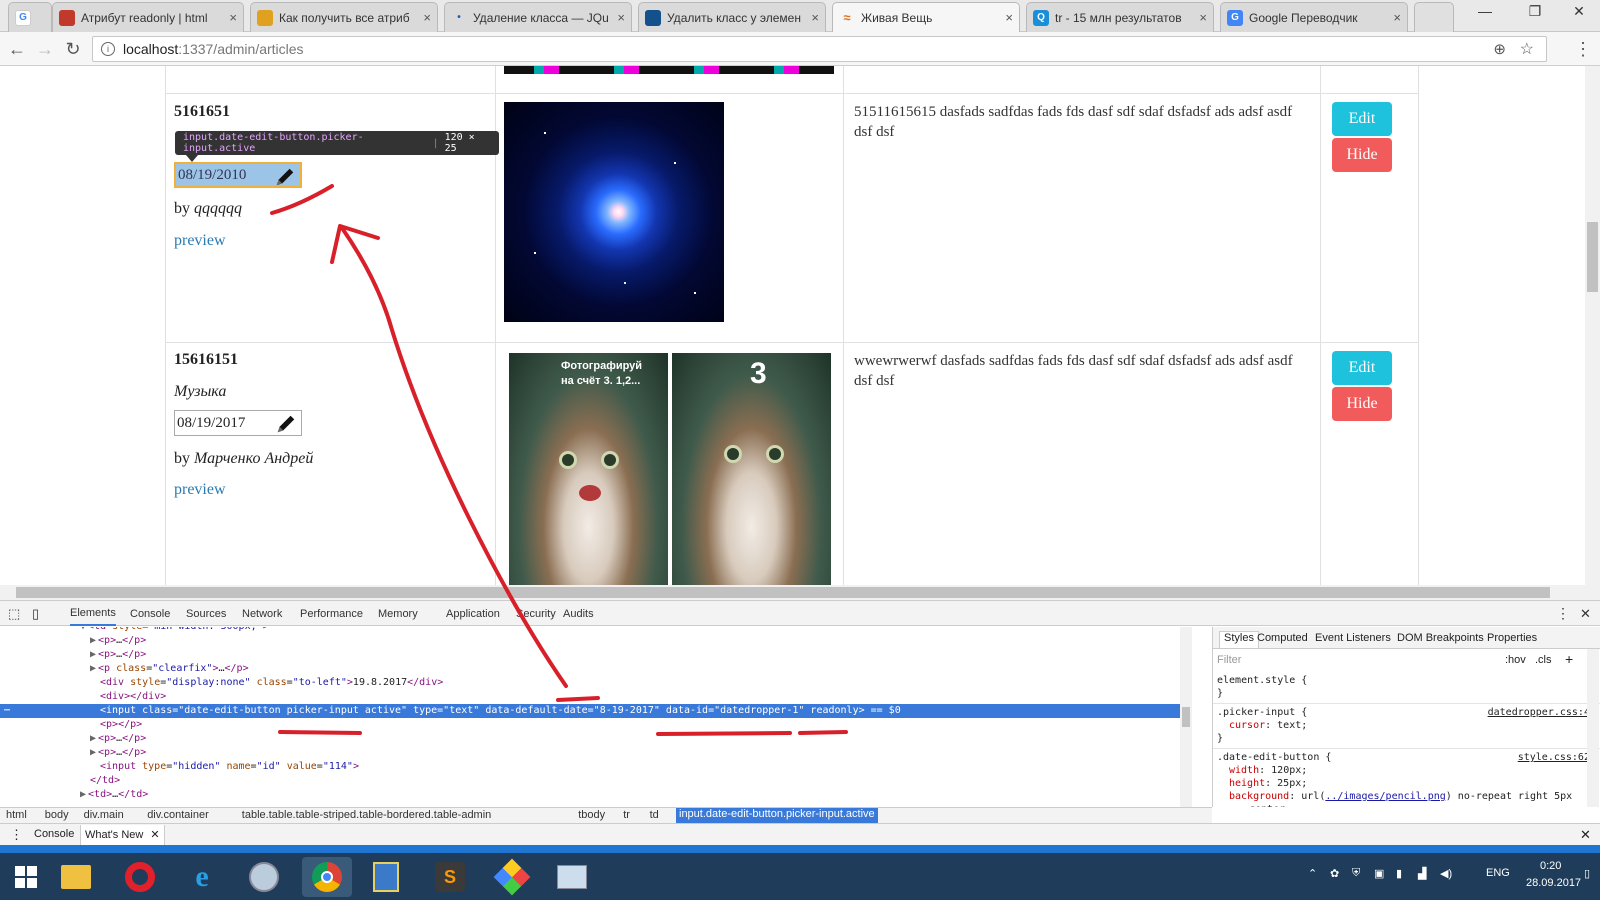 The width and height of the screenshot is (1600, 900). What do you see at coordinates (202, 877) in the screenshot?
I see `internet-explorer-icon: e` at bounding box center [202, 877].